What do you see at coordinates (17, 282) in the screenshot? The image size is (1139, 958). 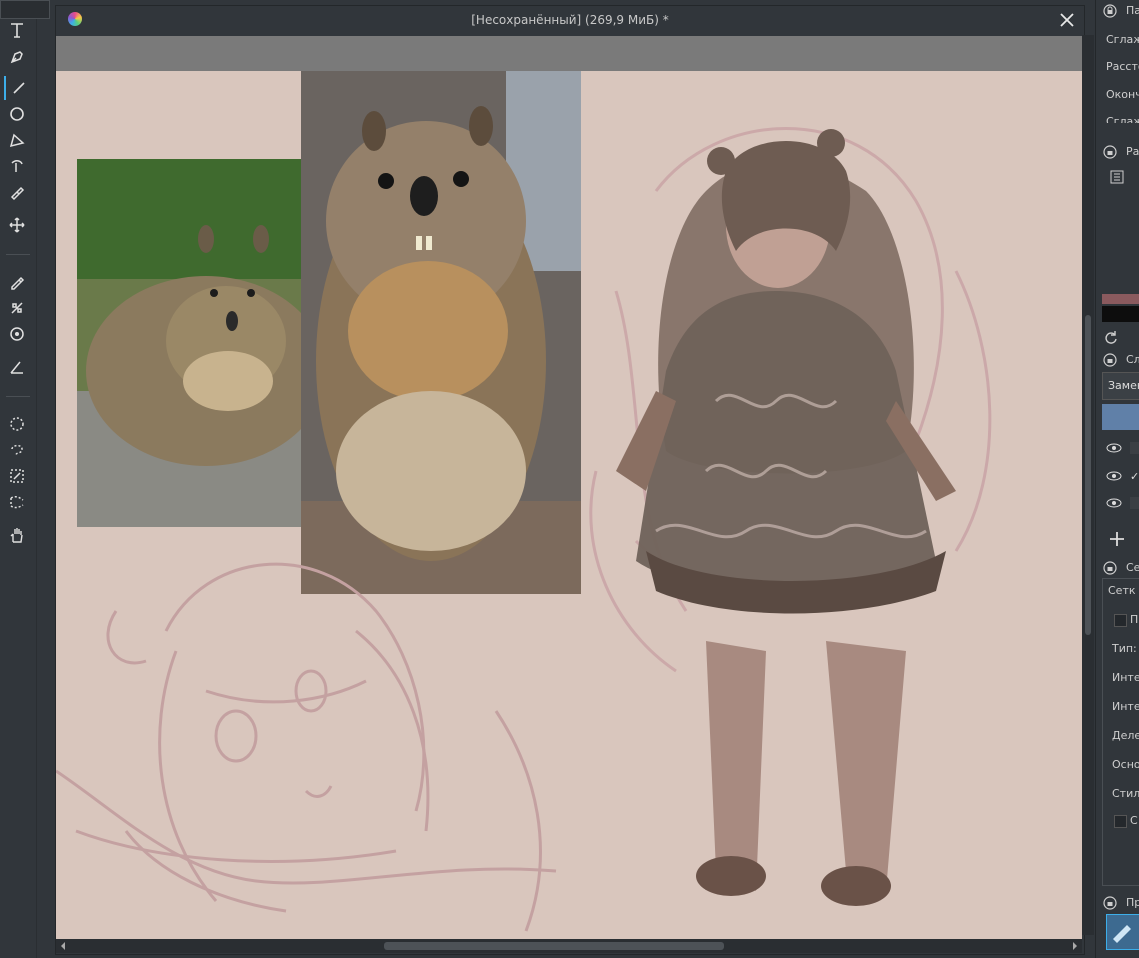 I see `color-picker-icon` at bounding box center [17, 282].